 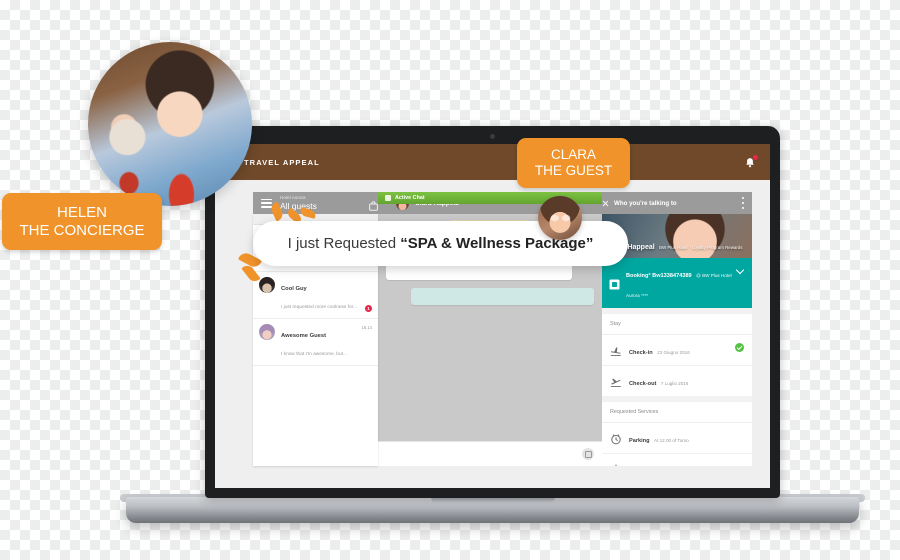 What do you see at coordinates (368, 308) in the screenshot?
I see `unread-badge: 1` at bounding box center [368, 308].